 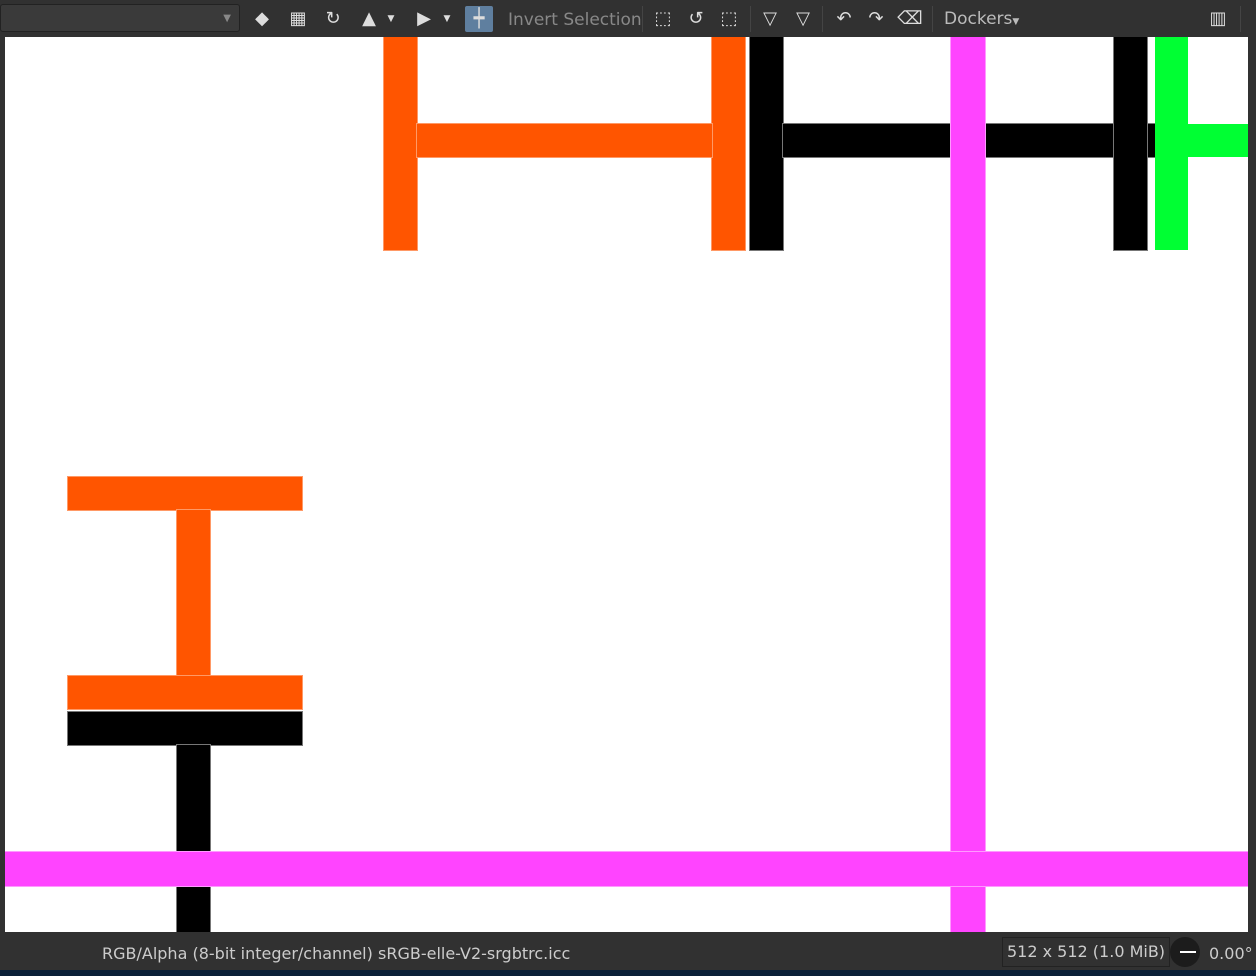 I want to click on invert-selection-button: Invert Selection, so click(x=575, y=20).